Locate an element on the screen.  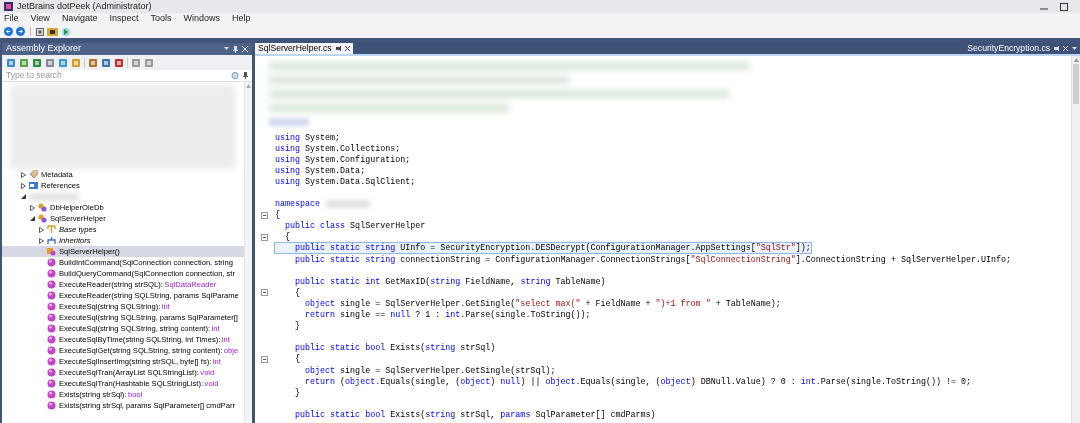
code-line: object single = SqlServerHelper.GetSingle(strSql); is located at coordinates (430, 370).